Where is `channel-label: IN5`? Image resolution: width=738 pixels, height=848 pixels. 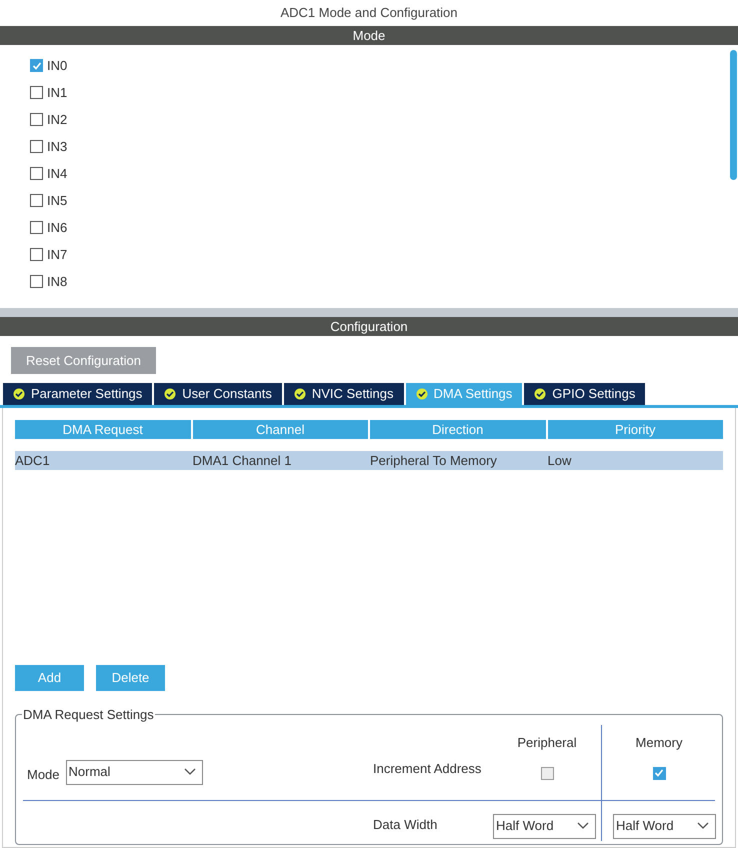 channel-label: IN5 is located at coordinates (57, 201).